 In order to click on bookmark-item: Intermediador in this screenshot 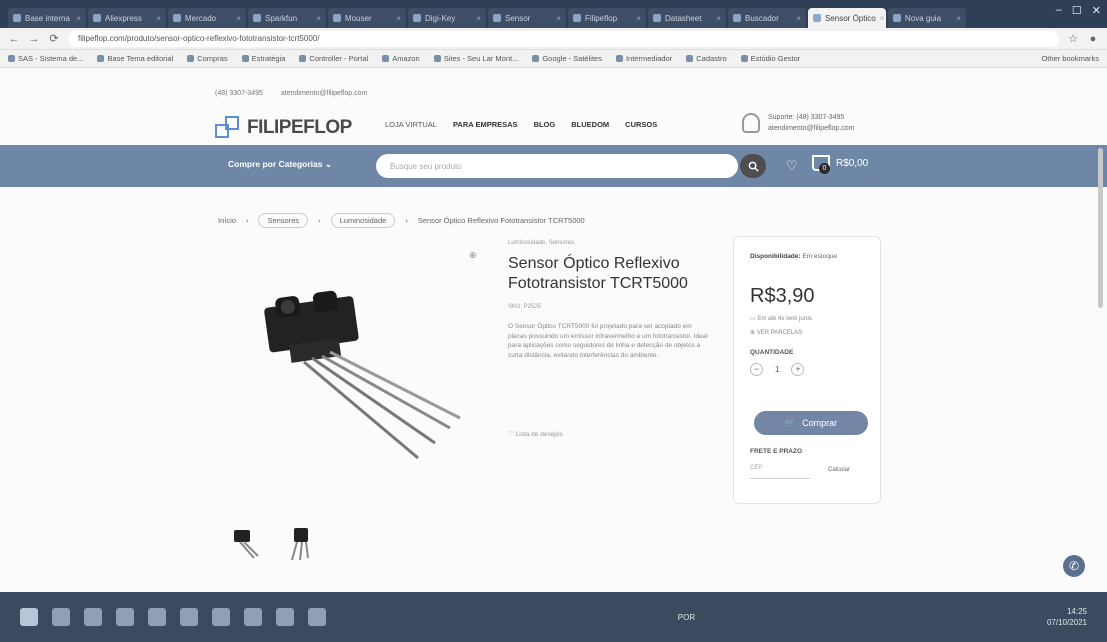, I will do `click(643, 58)`.